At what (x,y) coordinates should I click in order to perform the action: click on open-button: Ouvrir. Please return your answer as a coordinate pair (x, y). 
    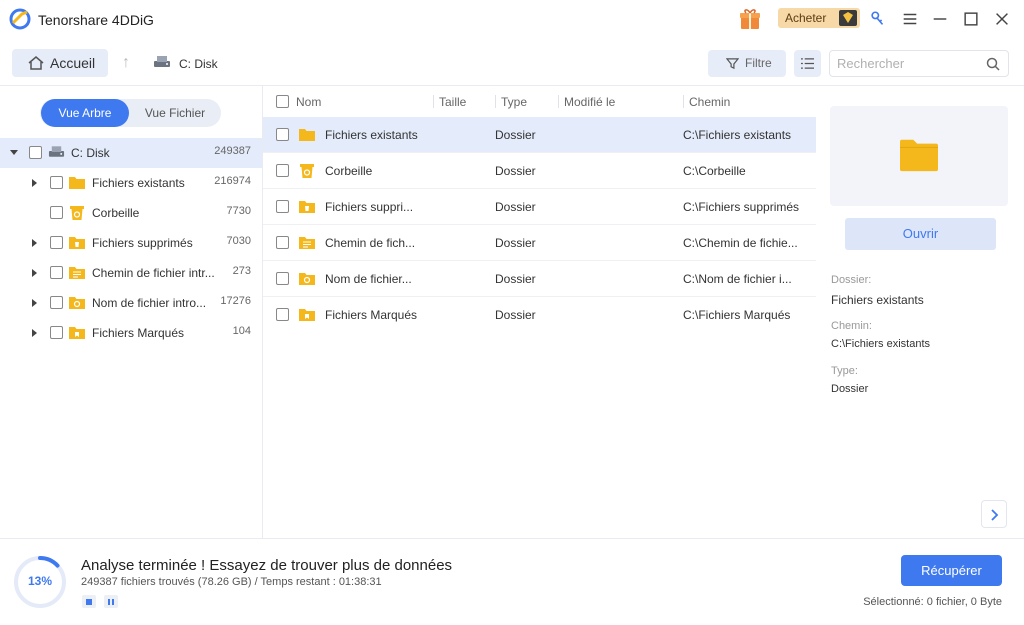
    Looking at the image, I should click on (920, 234).